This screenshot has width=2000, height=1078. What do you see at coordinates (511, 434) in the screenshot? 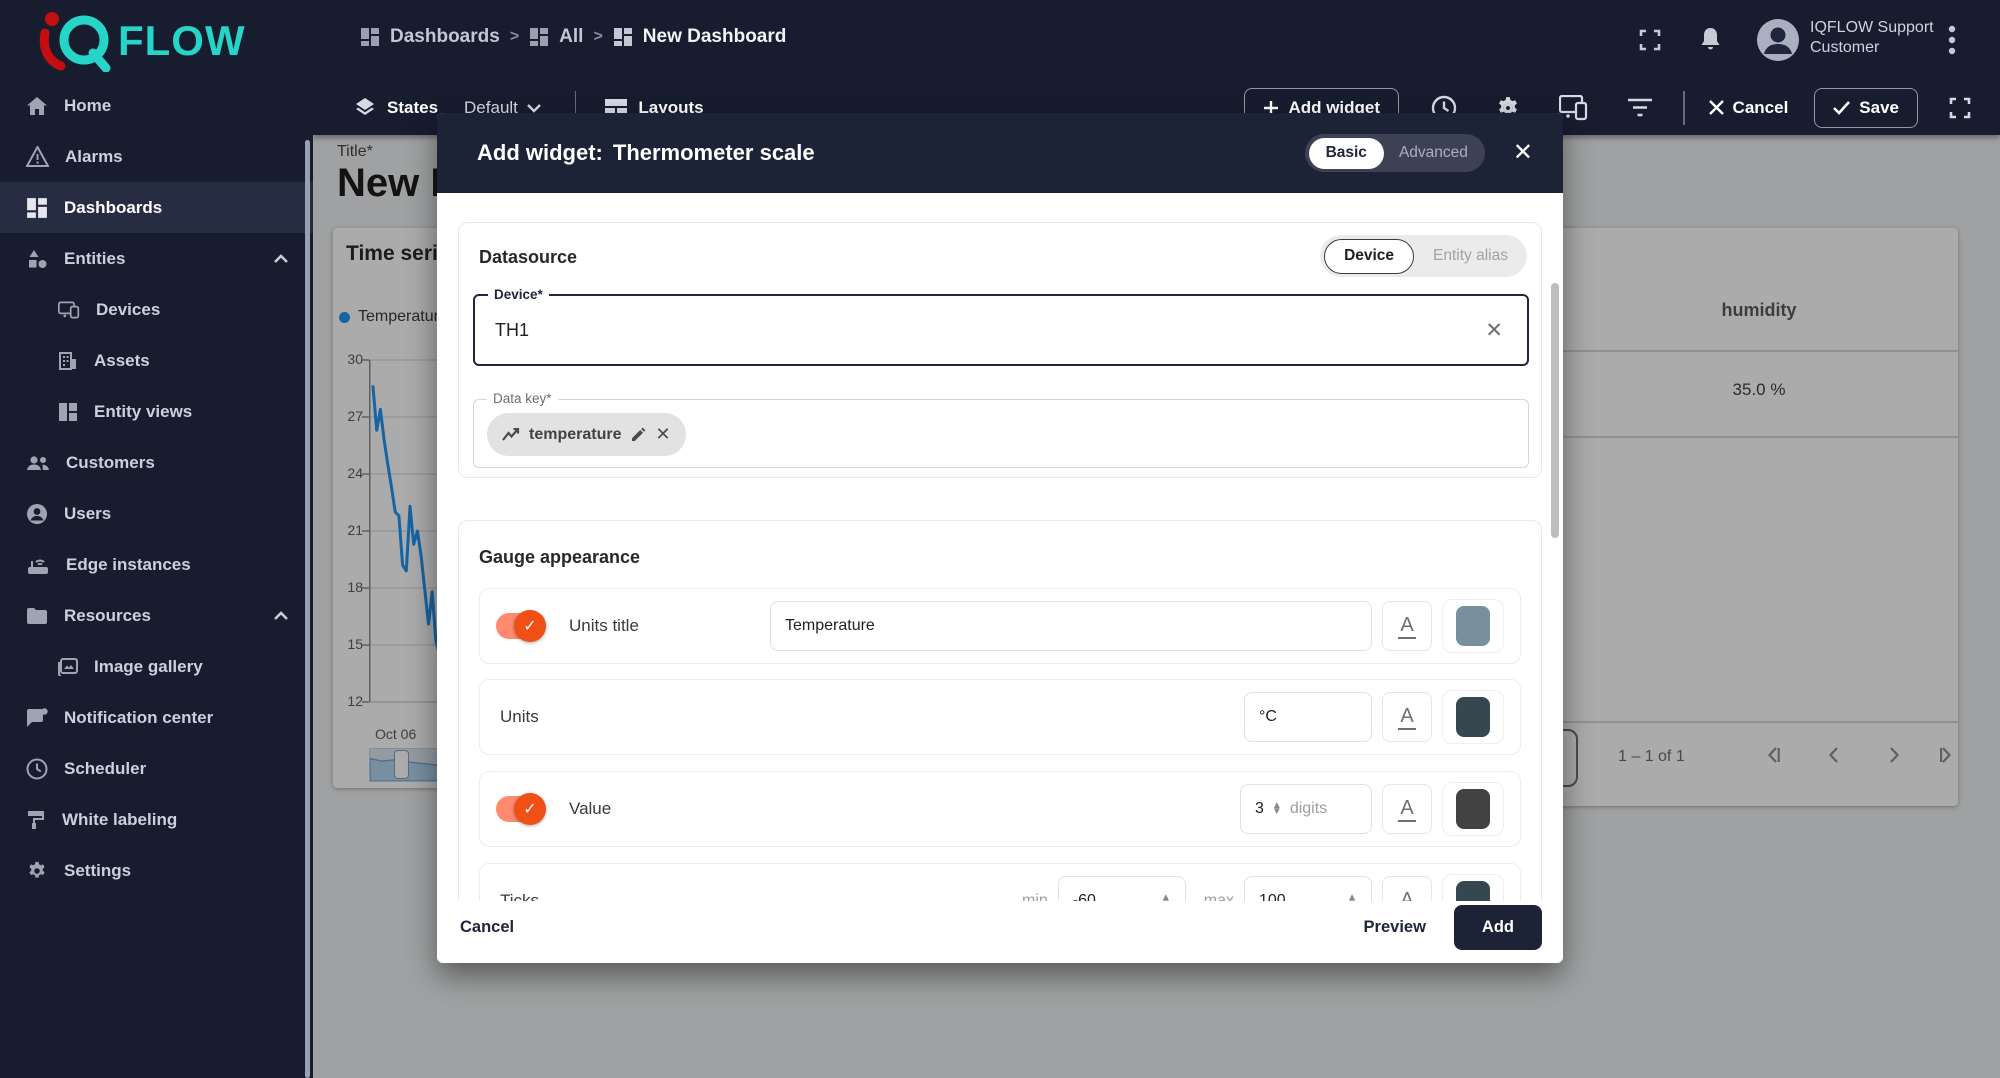
I see `timeseries-key-icon` at bounding box center [511, 434].